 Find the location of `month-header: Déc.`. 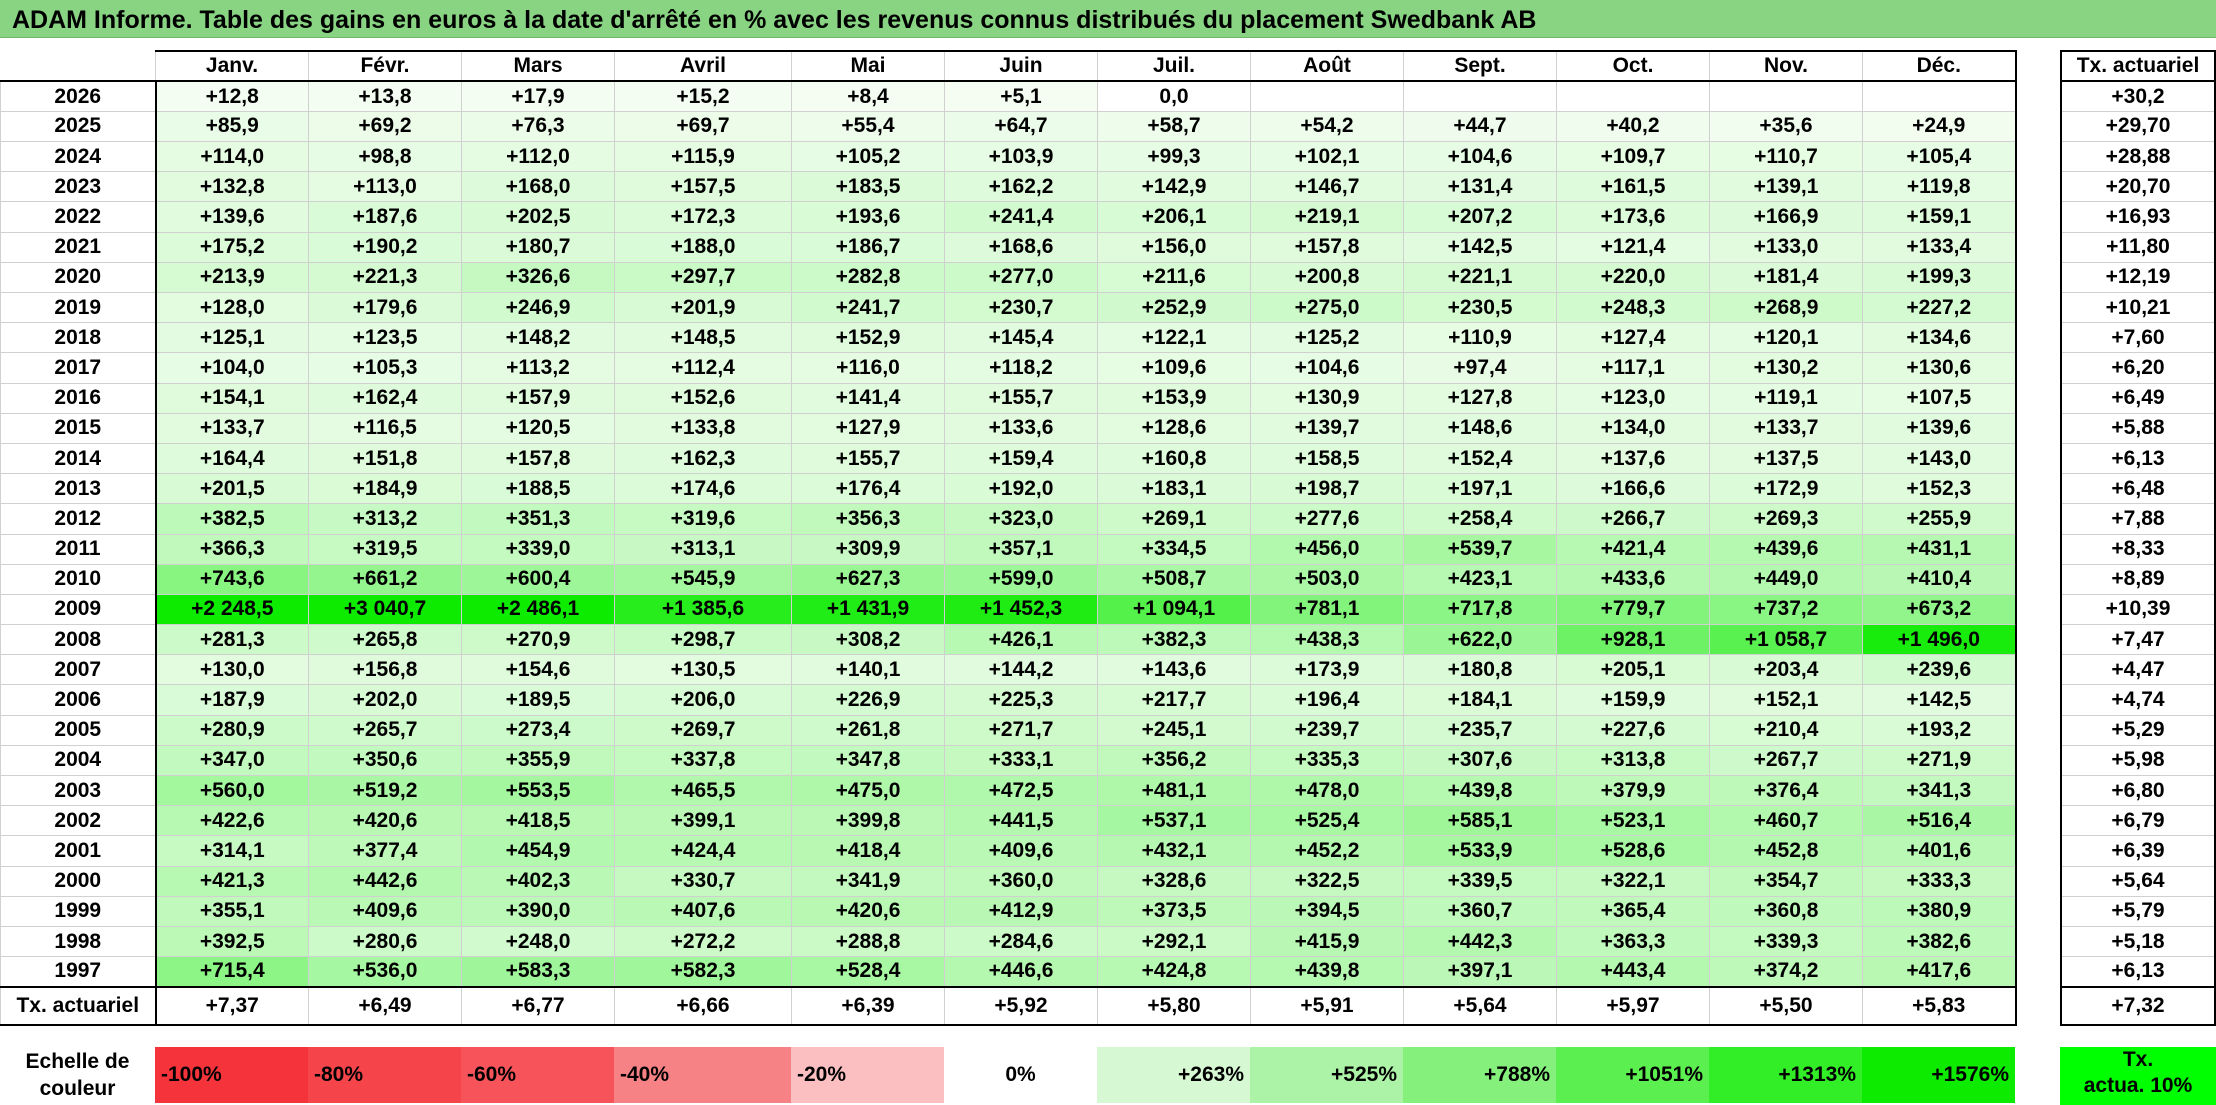

month-header: Déc. is located at coordinates (1939, 66).